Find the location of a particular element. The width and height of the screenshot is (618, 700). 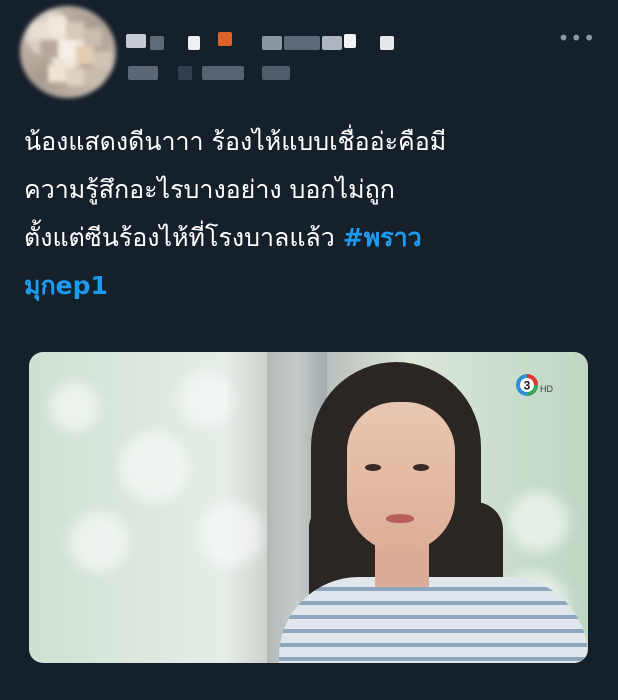

tweet-text-line: มุกep1 is located at coordinates (311, 286).